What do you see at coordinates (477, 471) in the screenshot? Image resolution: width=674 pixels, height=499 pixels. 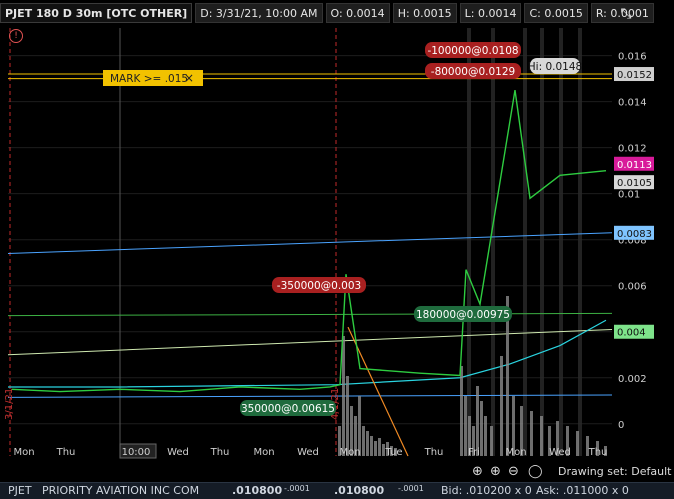 I see `crosshair-icon: ⊕` at bounding box center [477, 471].